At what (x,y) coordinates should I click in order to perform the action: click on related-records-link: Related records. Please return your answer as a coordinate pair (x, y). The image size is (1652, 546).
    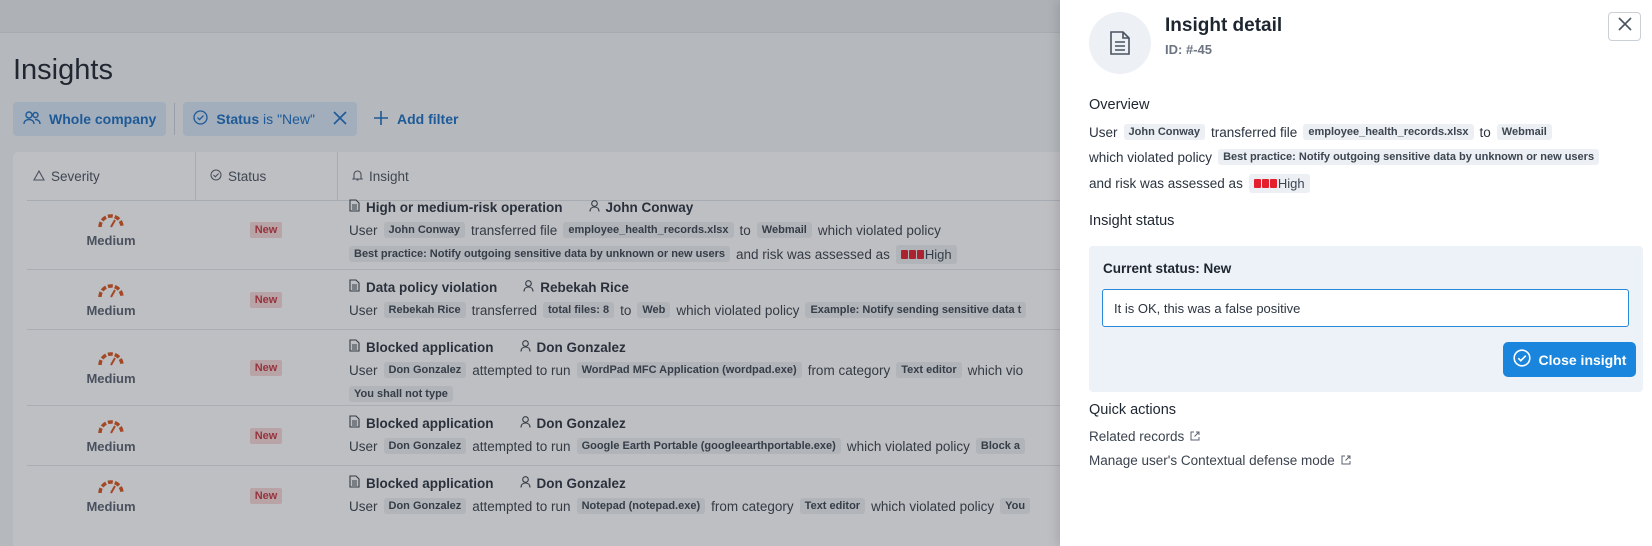
    Looking at the image, I should click on (1144, 436).